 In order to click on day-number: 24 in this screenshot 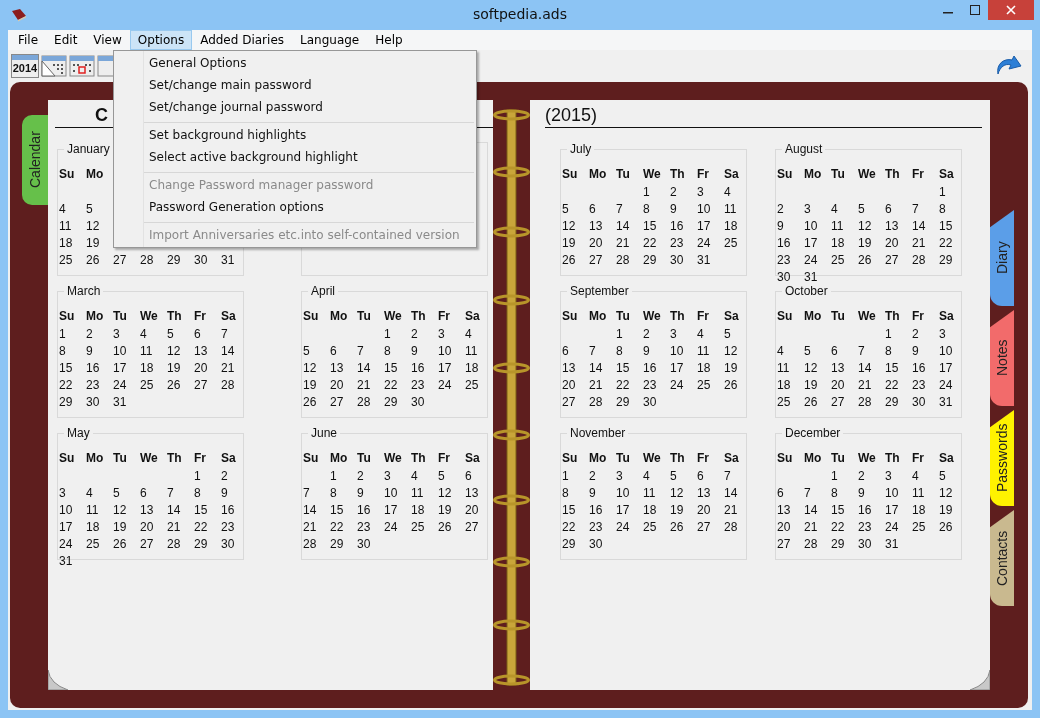, I will do `click(120, 385)`.